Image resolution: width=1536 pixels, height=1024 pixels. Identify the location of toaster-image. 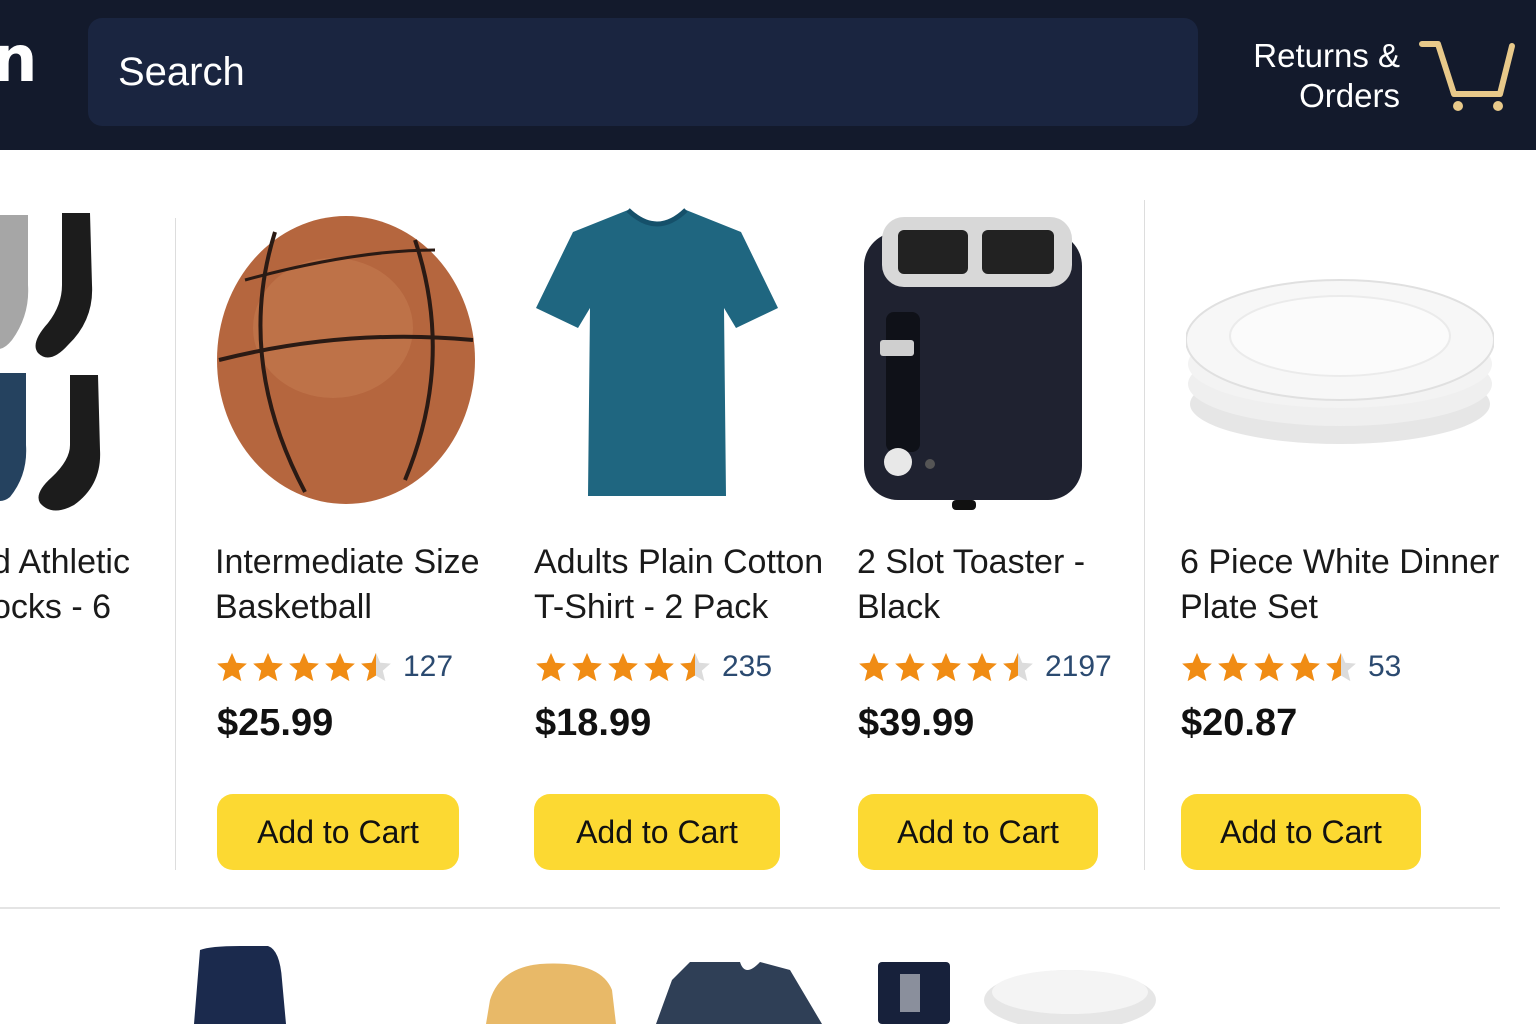
(973, 362).